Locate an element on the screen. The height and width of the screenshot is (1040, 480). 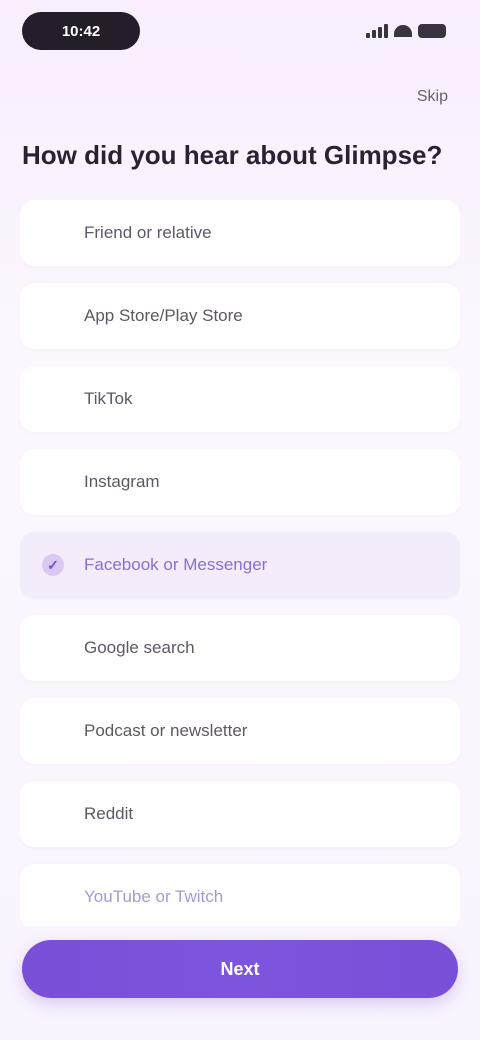
option-label: Reddit is located at coordinates (109, 813).